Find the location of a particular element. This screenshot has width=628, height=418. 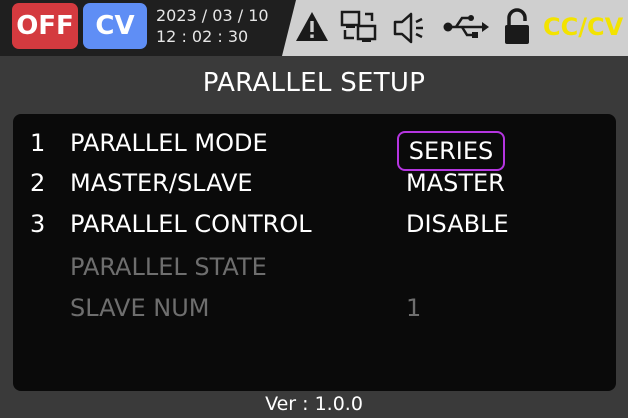

setting-label: PARALLEL STATE is located at coordinates (168, 267).